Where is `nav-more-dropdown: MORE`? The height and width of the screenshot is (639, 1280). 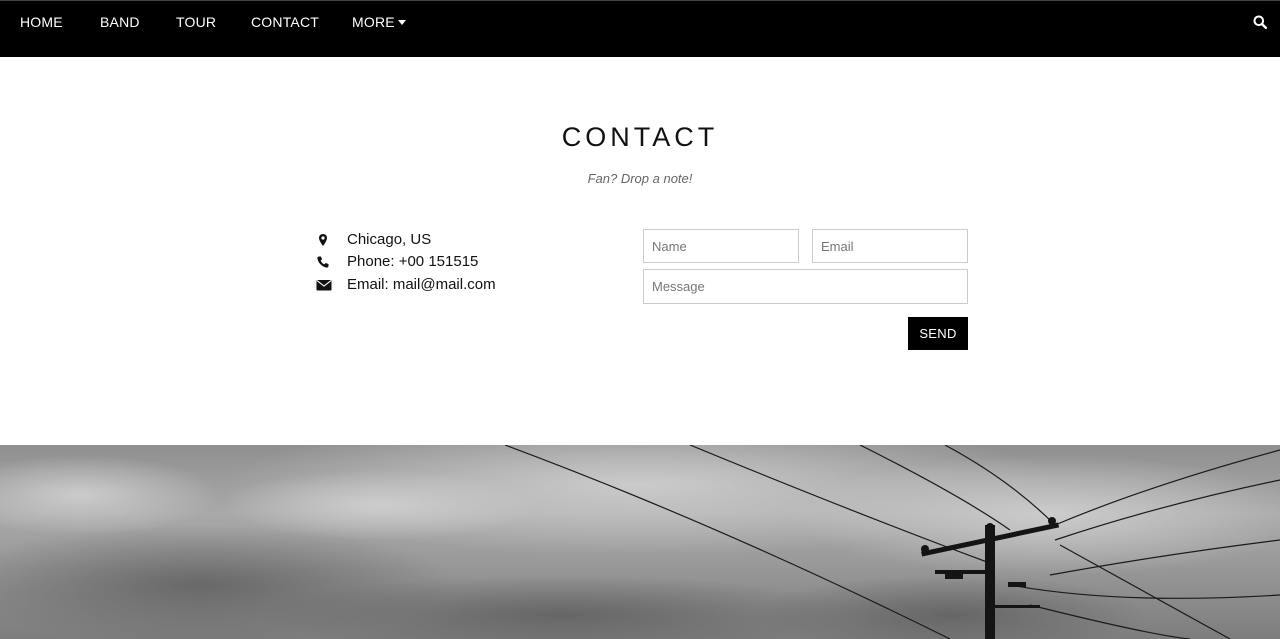
nav-more-dropdown: MORE is located at coordinates (379, 22).